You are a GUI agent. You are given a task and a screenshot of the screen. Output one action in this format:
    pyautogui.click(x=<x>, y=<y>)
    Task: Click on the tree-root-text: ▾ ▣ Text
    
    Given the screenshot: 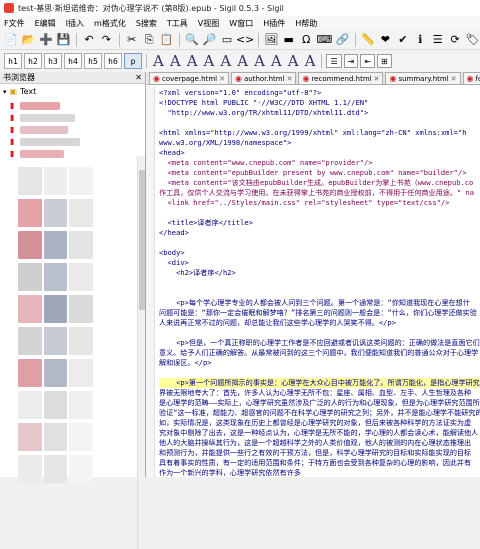 What is the action you would take?
    pyautogui.click(x=72, y=90)
    